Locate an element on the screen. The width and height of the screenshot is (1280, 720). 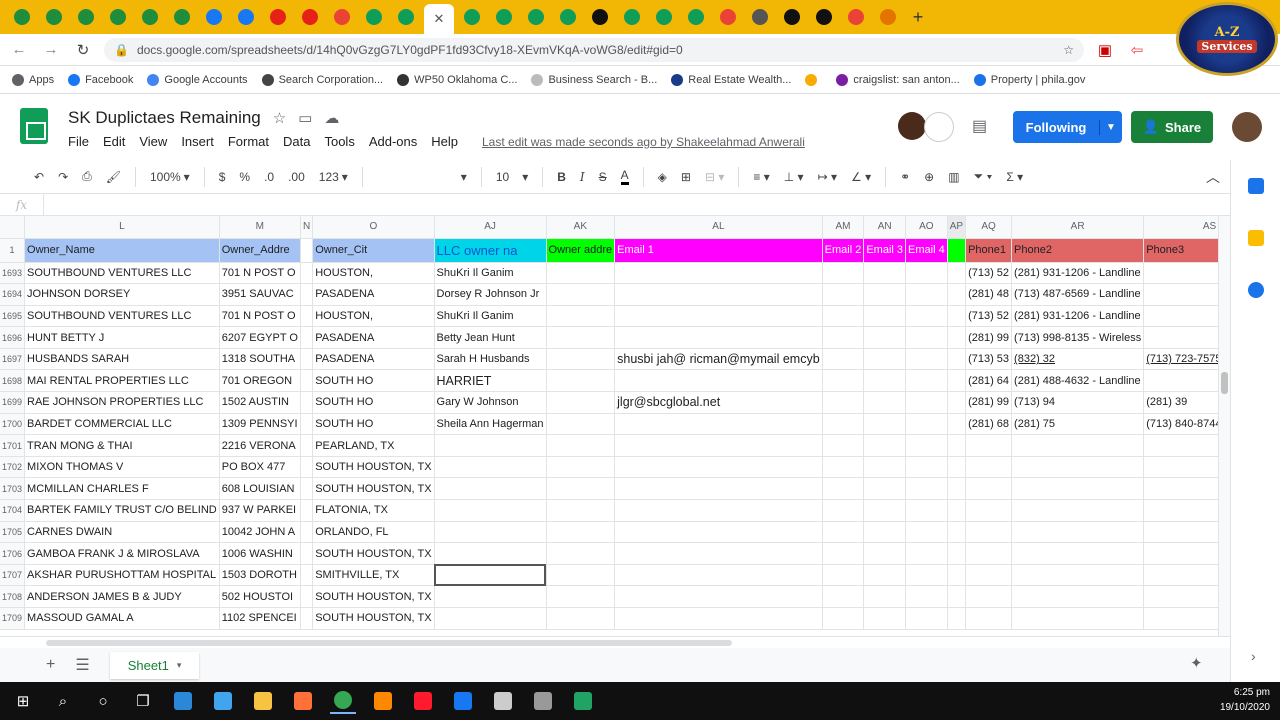
bold-icon: B is located at coordinates (561, 177).